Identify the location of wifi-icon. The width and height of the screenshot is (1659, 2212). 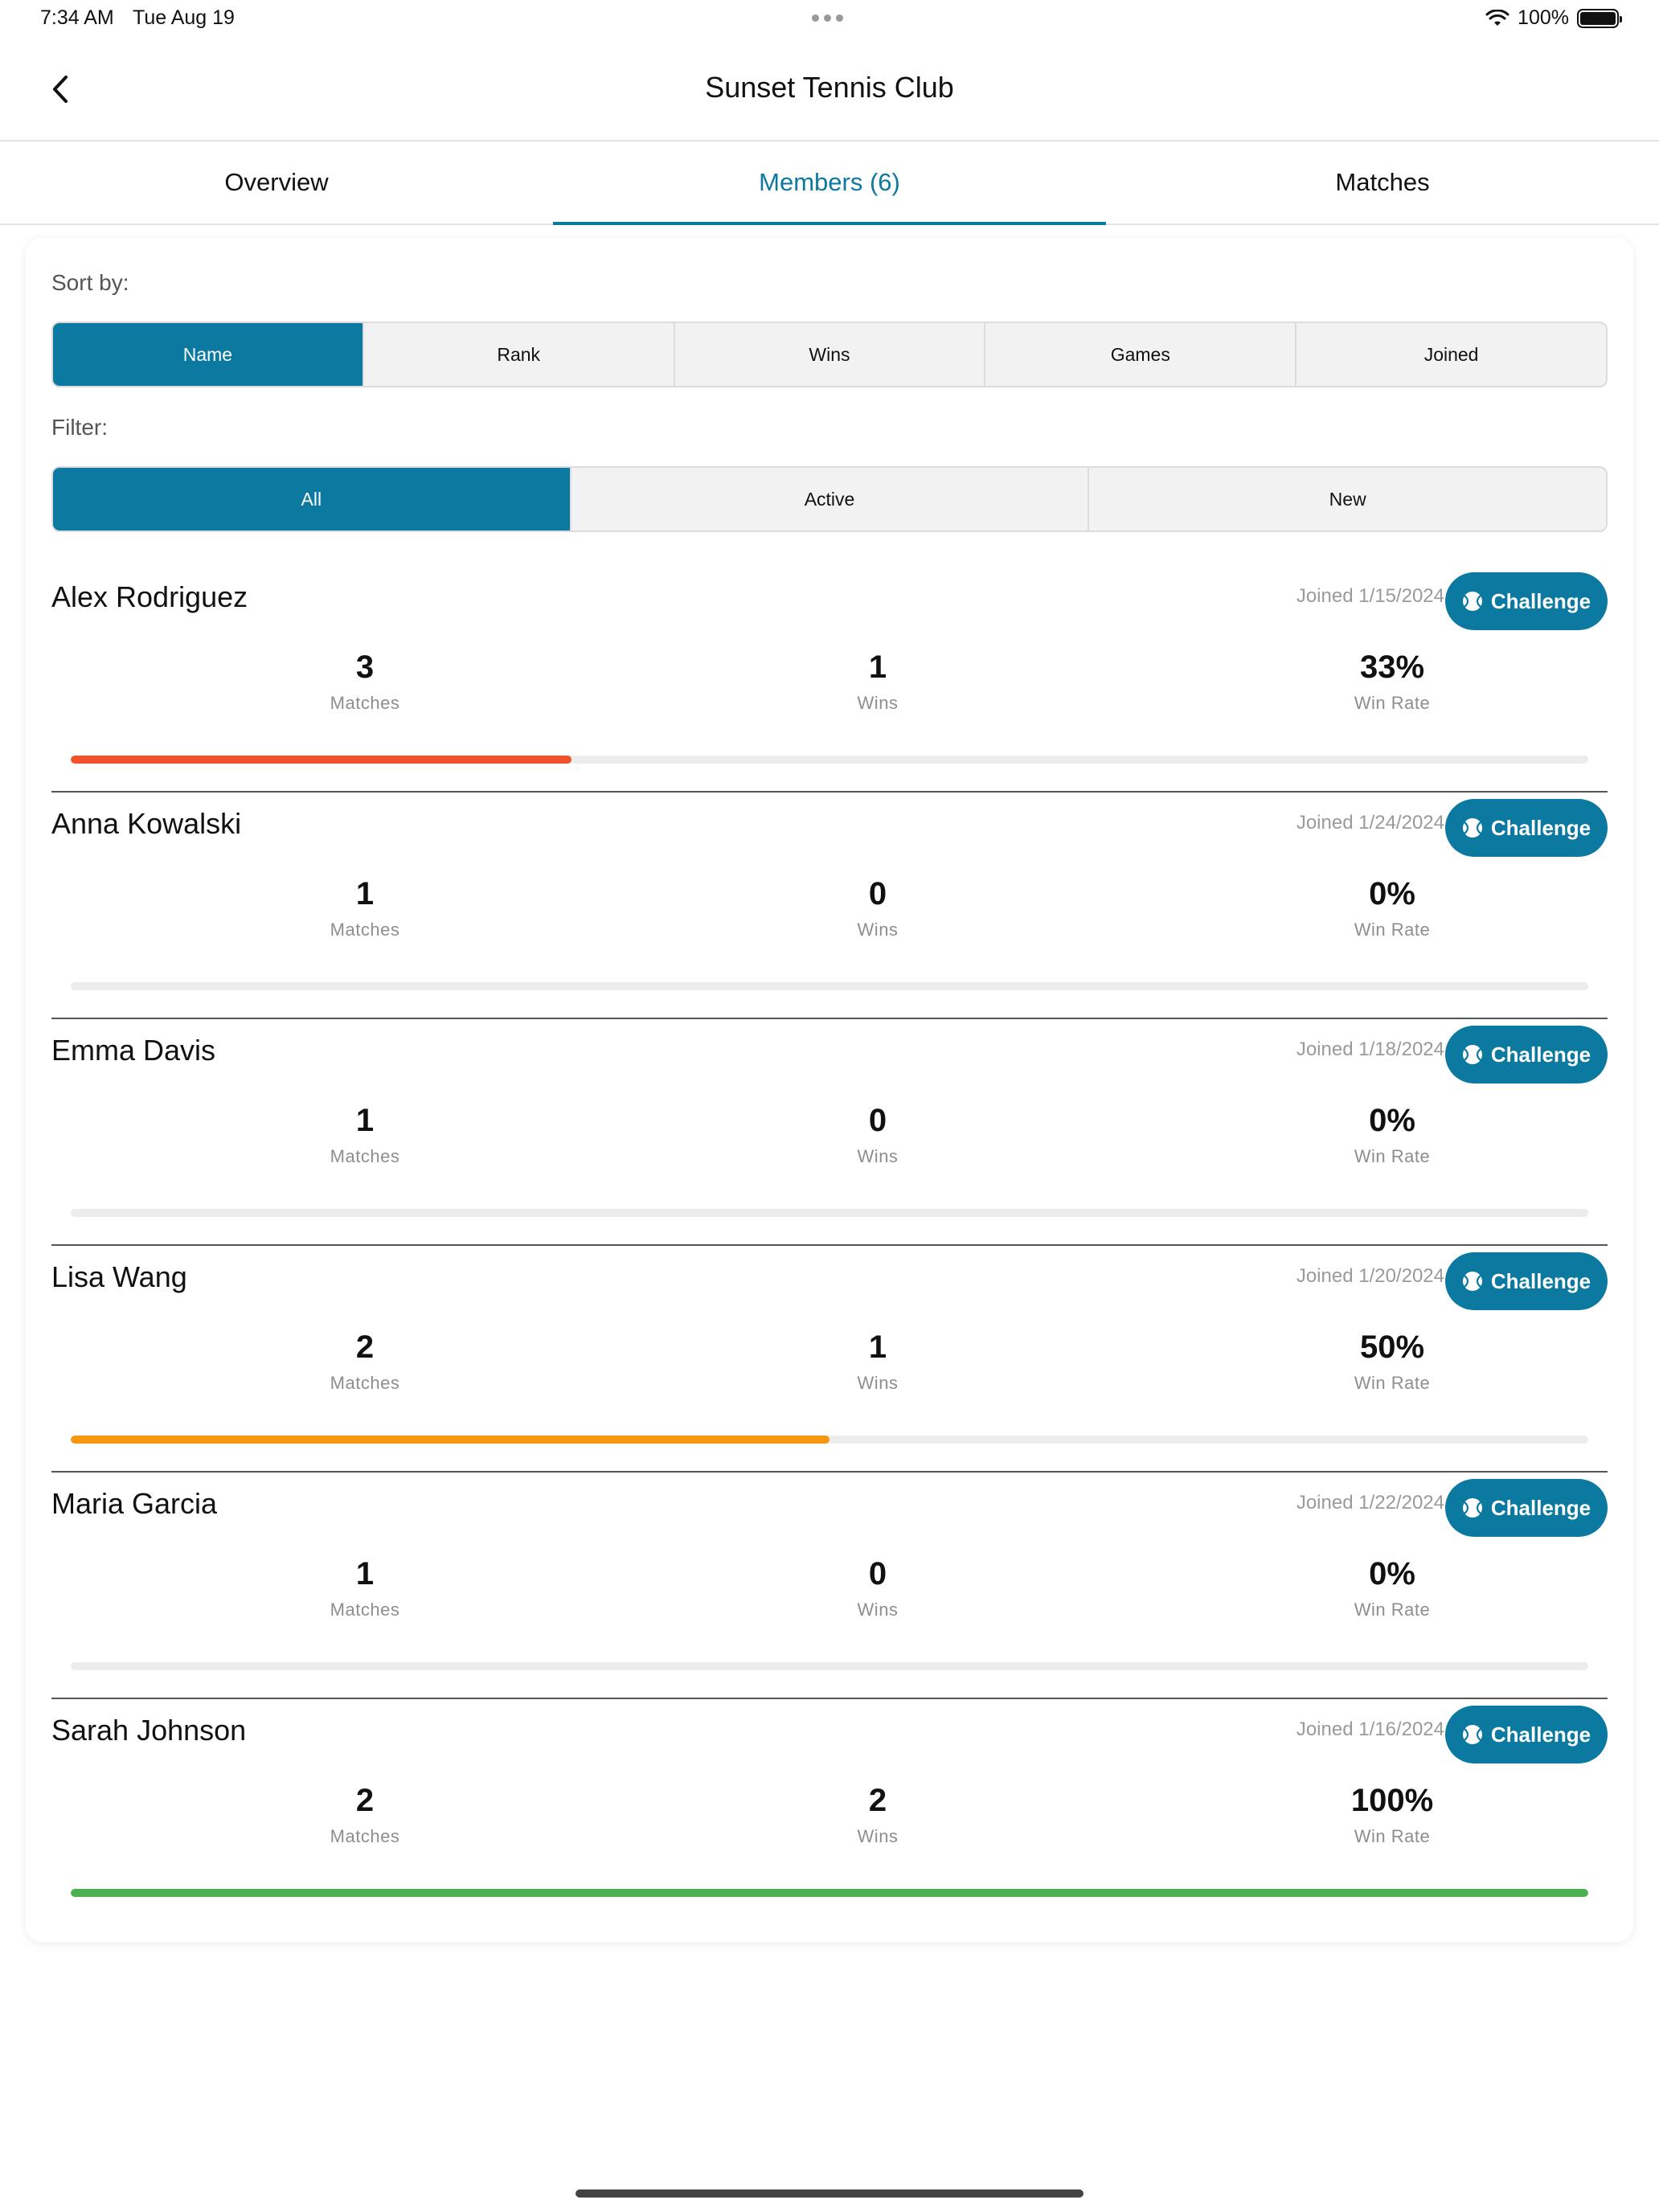
(1497, 17).